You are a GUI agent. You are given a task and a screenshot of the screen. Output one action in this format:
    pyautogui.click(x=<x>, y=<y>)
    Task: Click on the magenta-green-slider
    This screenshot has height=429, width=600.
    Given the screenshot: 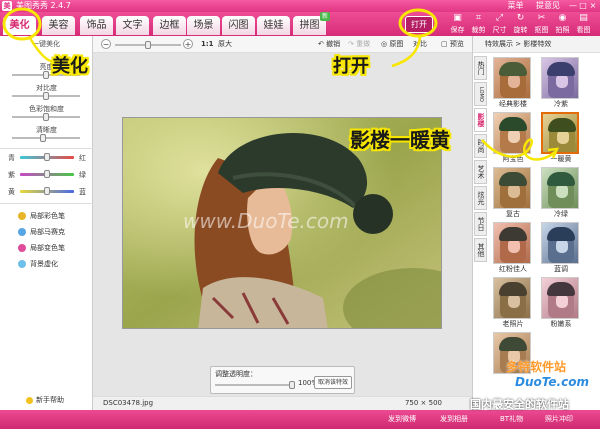 What is the action you would take?
    pyautogui.click(x=47, y=174)
    